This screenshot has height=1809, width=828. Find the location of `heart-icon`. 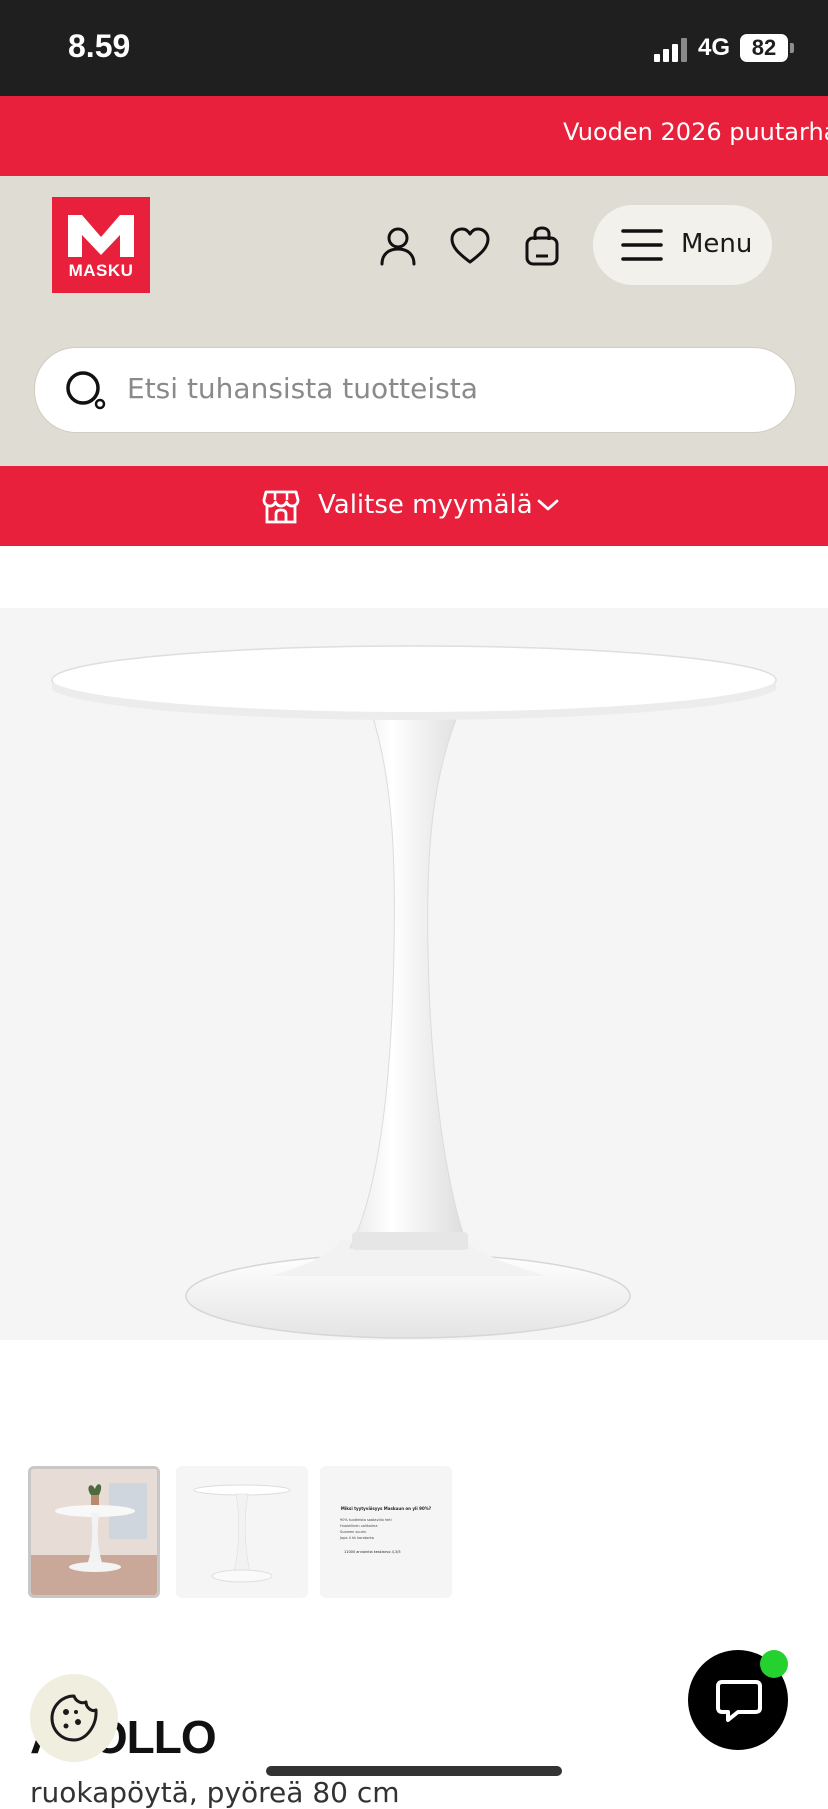

heart-icon is located at coordinates (470, 246).